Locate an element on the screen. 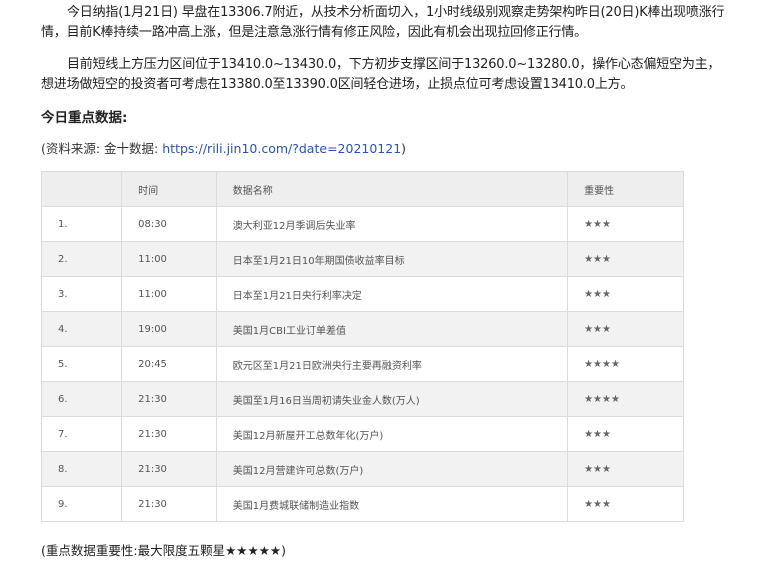 This screenshot has width=770, height=584. table-row: 7. 21:30 美国12月新屋开工总数年化(万户) ★★★ is located at coordinates (362, 434).